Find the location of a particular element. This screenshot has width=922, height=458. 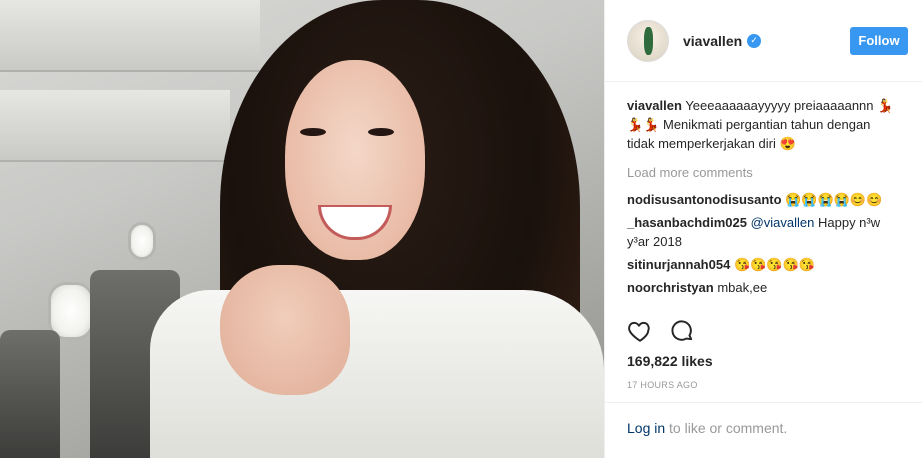

load-more-comments-link: Load more comments is located at coordinates (763, 172).